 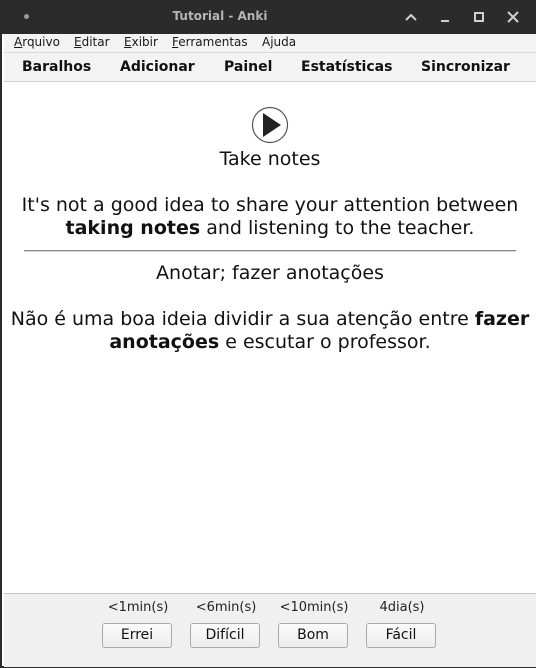 I want to click on answer-easy-button: Fácil, so click(x=401, y=635).